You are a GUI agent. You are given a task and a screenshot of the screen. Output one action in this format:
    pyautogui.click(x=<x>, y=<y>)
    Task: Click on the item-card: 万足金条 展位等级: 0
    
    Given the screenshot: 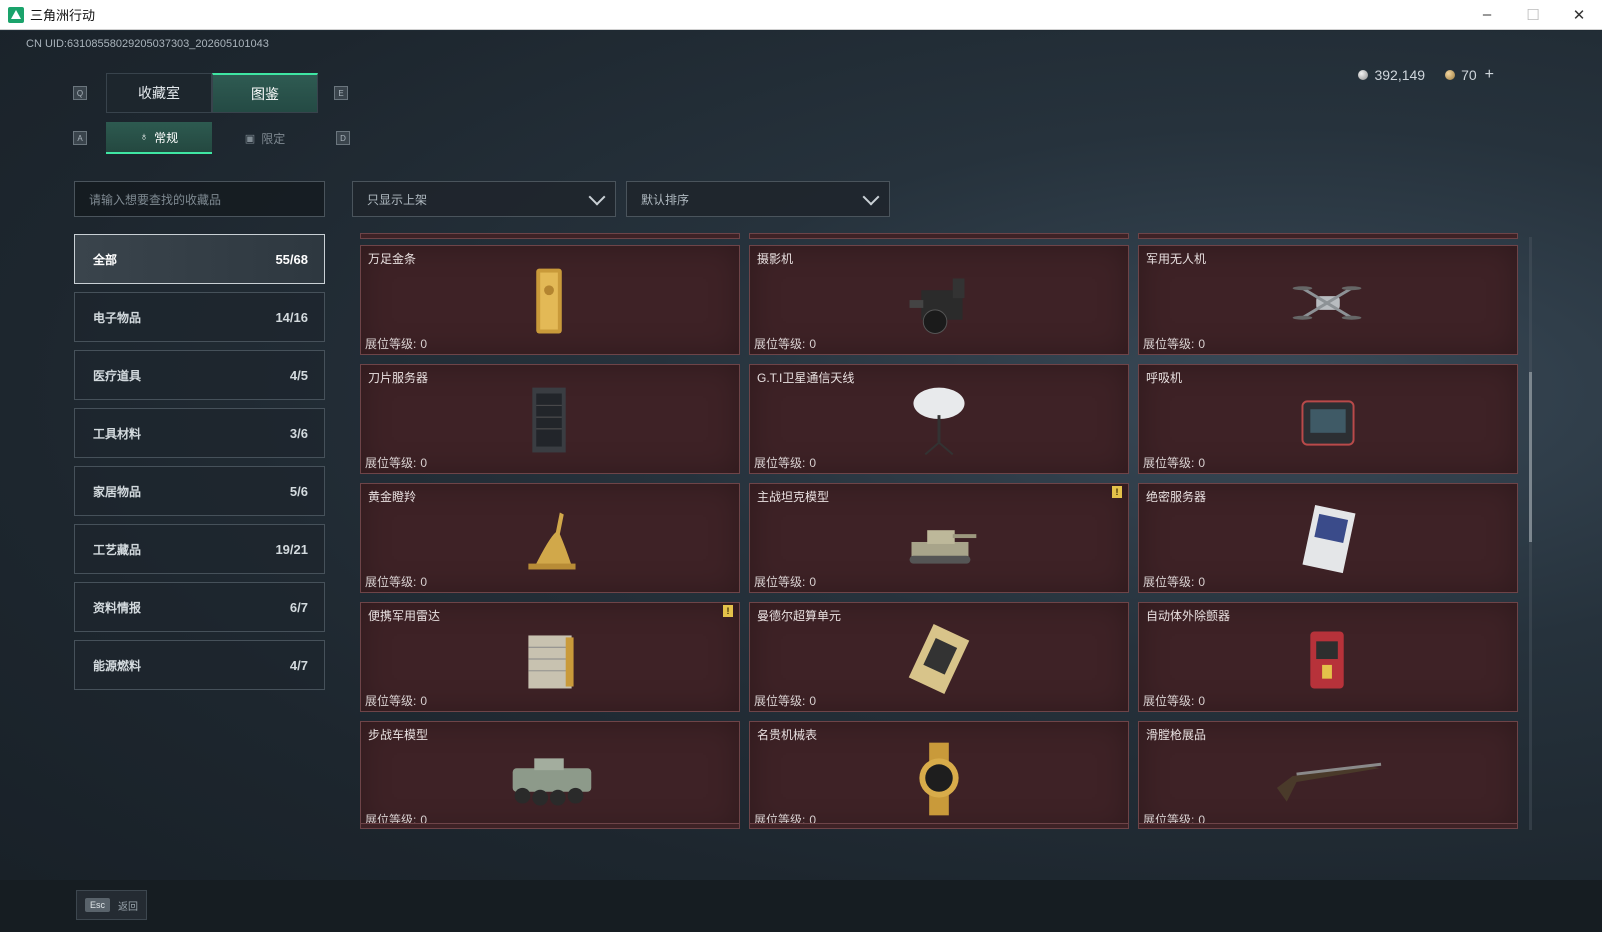 What is the action you would take?
    pyautogui.click(x=550, y=300)
    